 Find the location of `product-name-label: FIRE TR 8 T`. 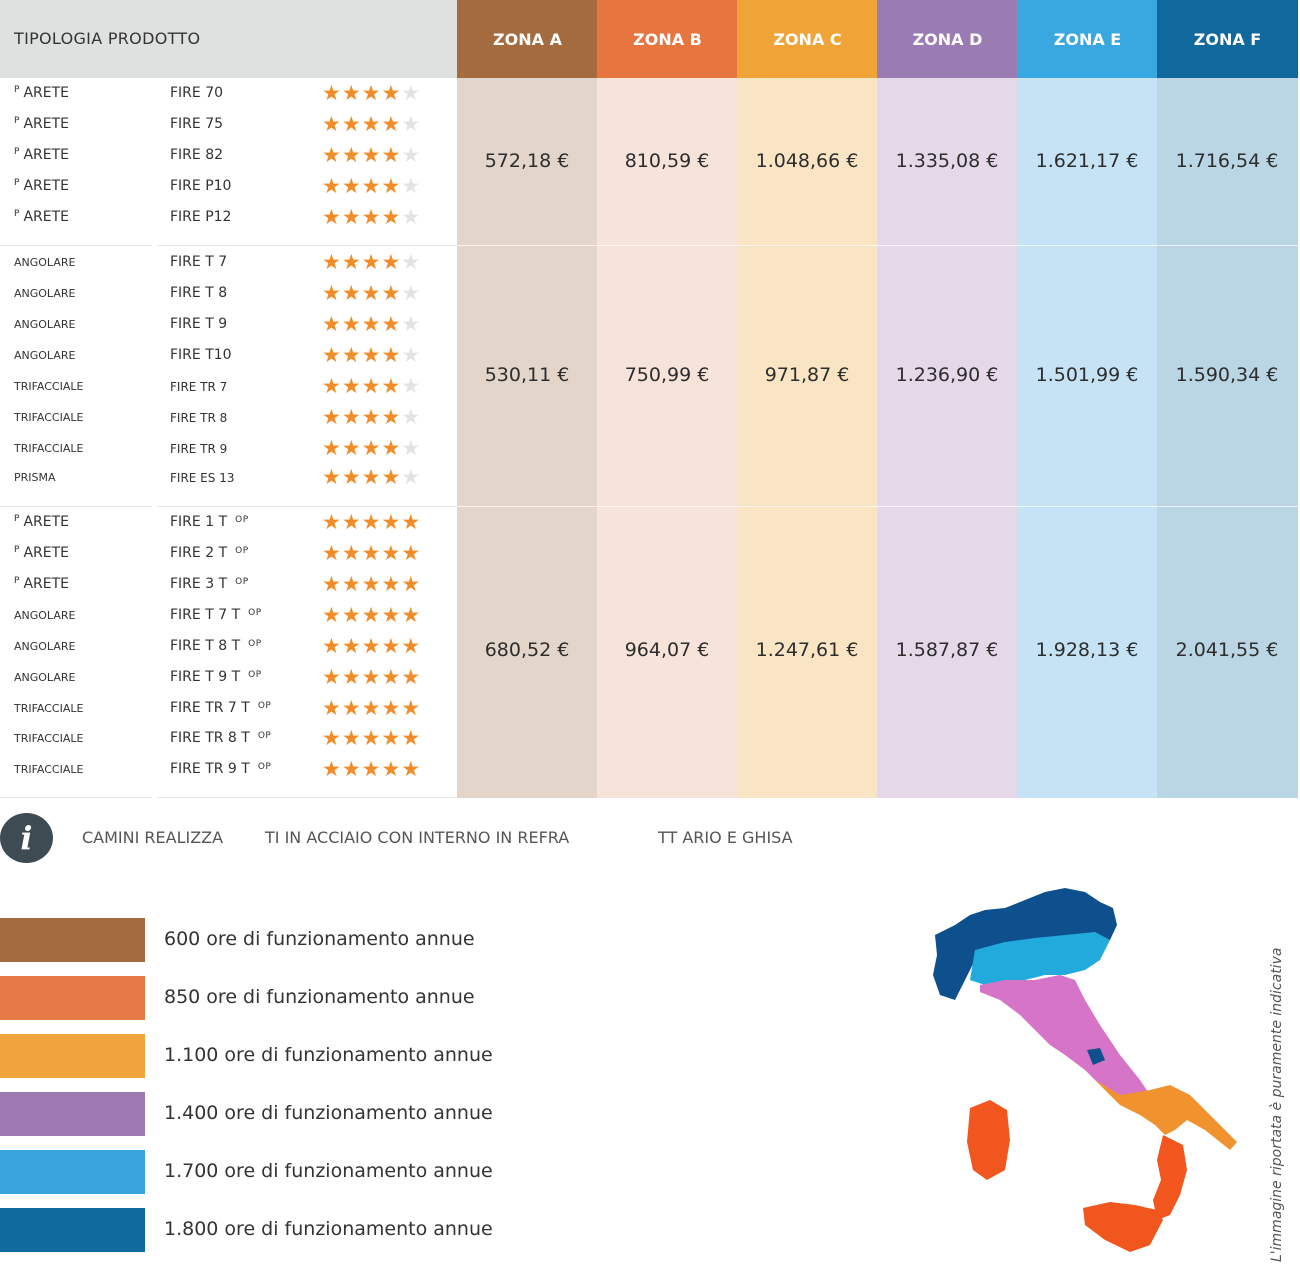

product-name-label: FIRE TR 8 T is located at coordinates (210, 738).